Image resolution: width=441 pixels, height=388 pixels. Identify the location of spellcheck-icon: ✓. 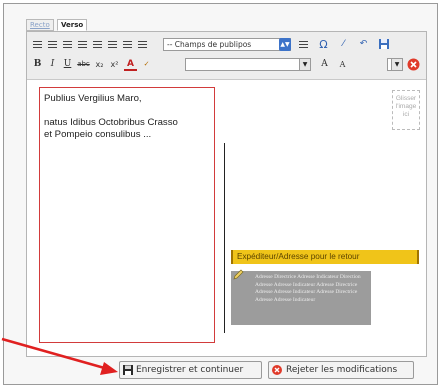
(146, 64).